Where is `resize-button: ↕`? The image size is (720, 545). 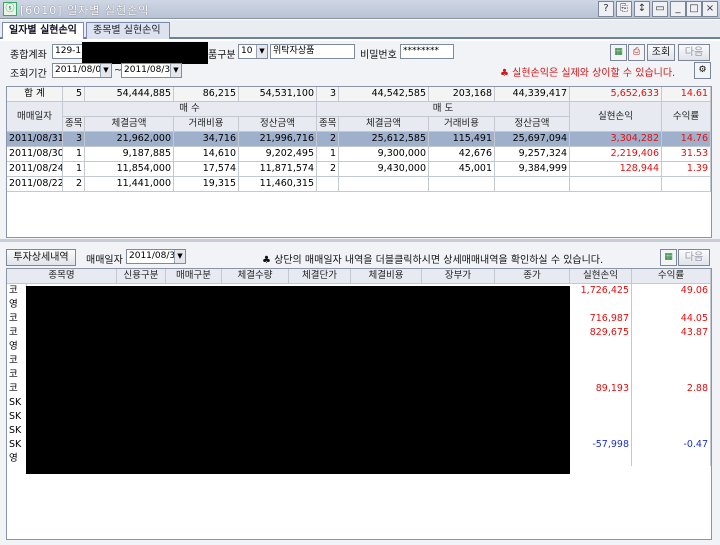
resize-button: ↕ is located at coordinates (642, 9).